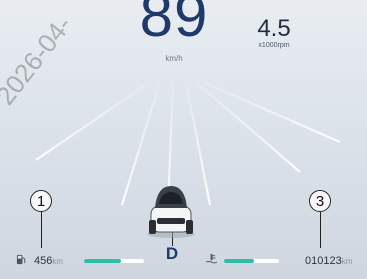 The width and height of the screenshot is (367, 279). I want to click on rpm-value: 4.5, so click(274, 28).